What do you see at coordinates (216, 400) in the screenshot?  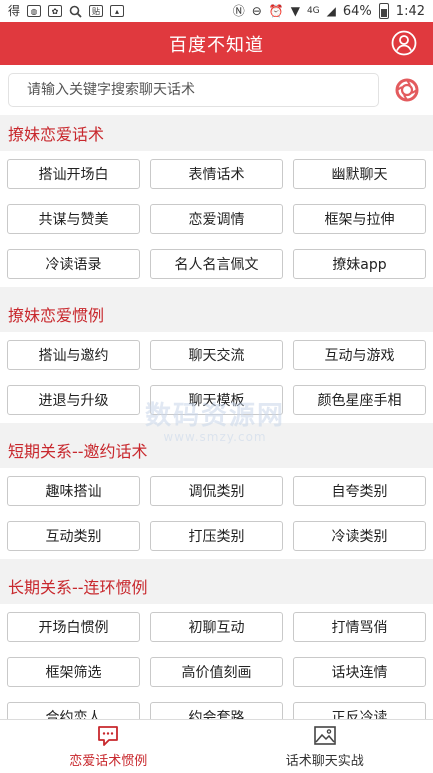 I see `category-chip: 聊天模板` at bounding box center [216, 400].